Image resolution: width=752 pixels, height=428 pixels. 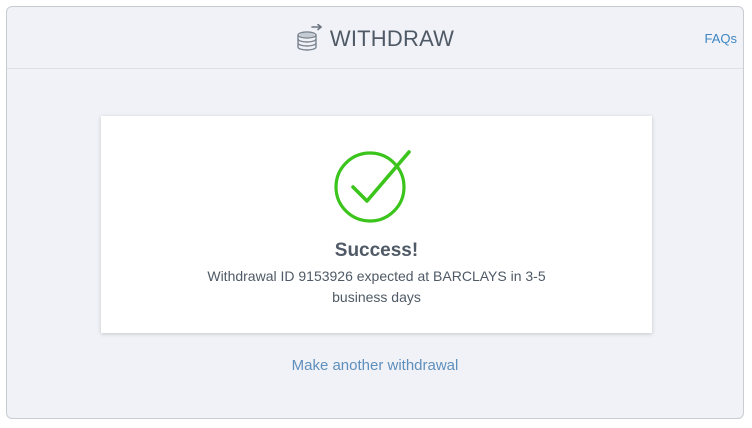 I want to click on make-another-withdrawal-link: Make another withdrawal, so click(x=375, y=365).